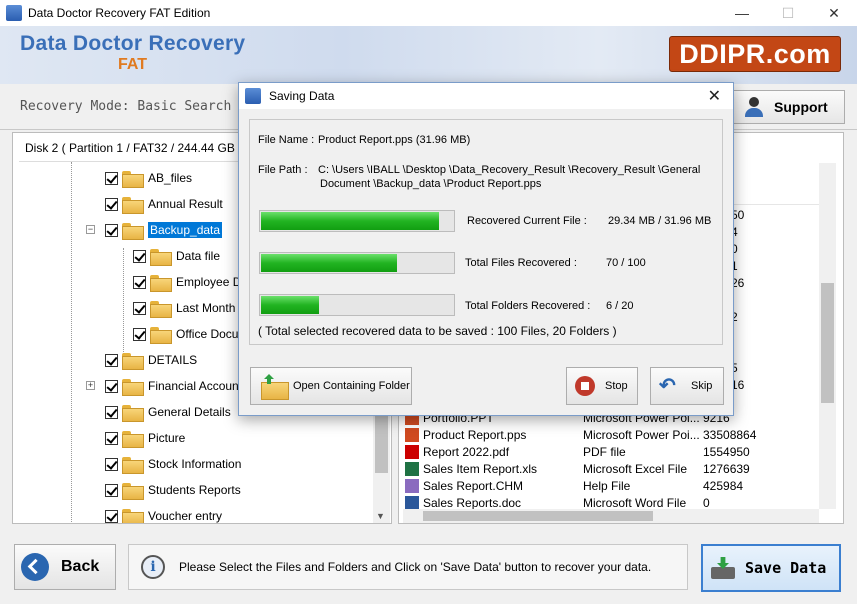  I want to click on minimize-icon: —, so click(742, 13).